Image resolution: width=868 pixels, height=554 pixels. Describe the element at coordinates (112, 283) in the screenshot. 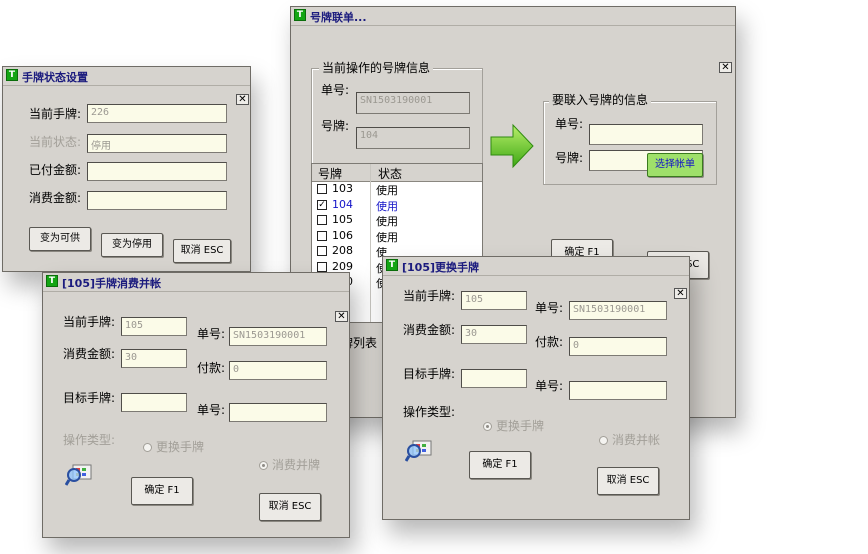

I see `window-title: [105]手牌消费并帐` at that location.